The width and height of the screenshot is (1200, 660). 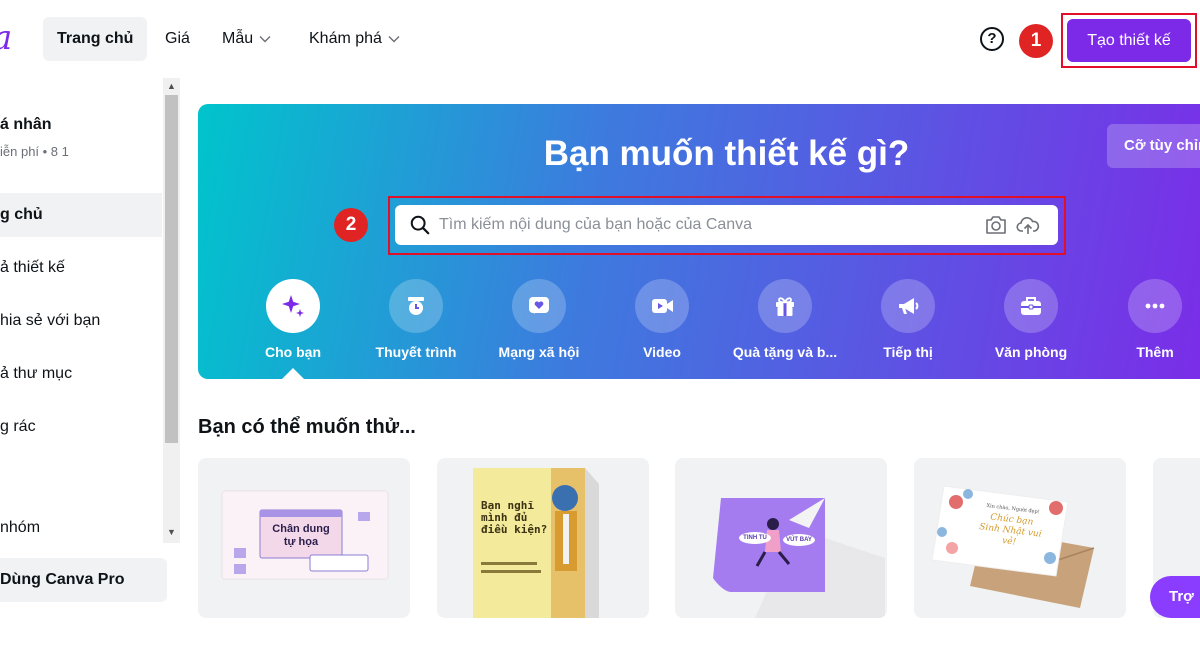 I want to click on custom-size-button: Cỡ tùy chỉnh, so click(x=1153, y=146).